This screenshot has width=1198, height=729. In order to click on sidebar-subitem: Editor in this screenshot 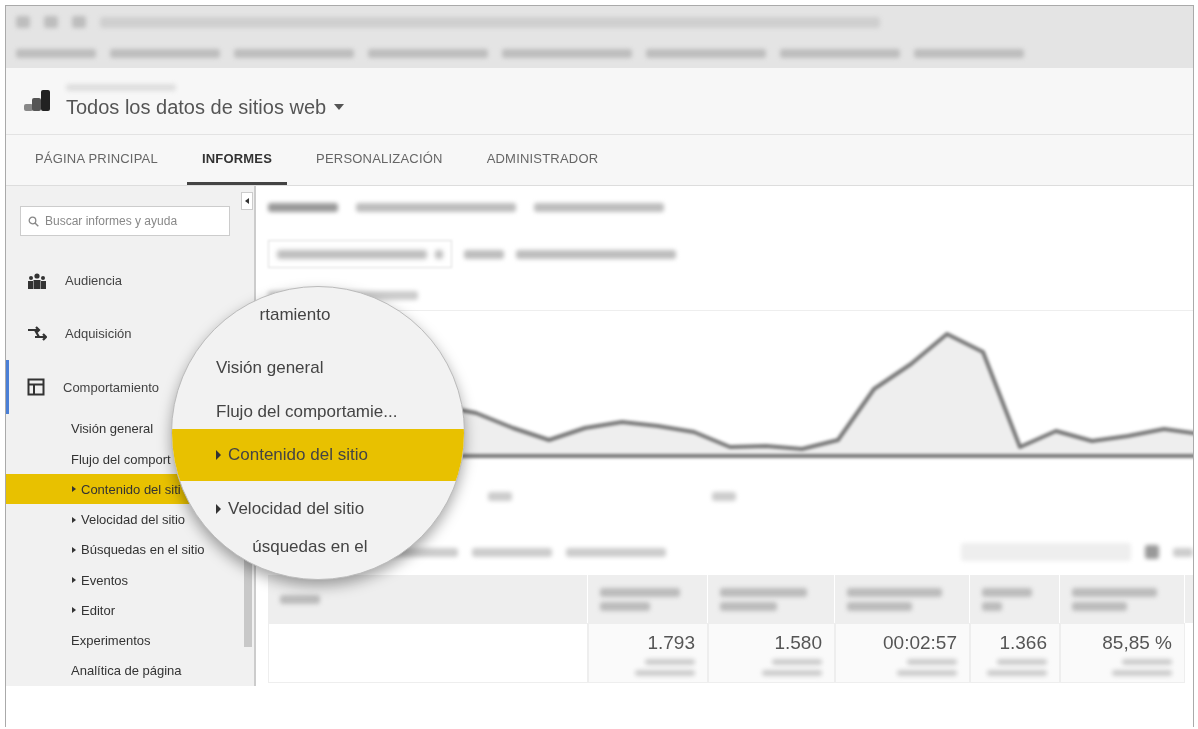, I will do `click(130, 610)`.